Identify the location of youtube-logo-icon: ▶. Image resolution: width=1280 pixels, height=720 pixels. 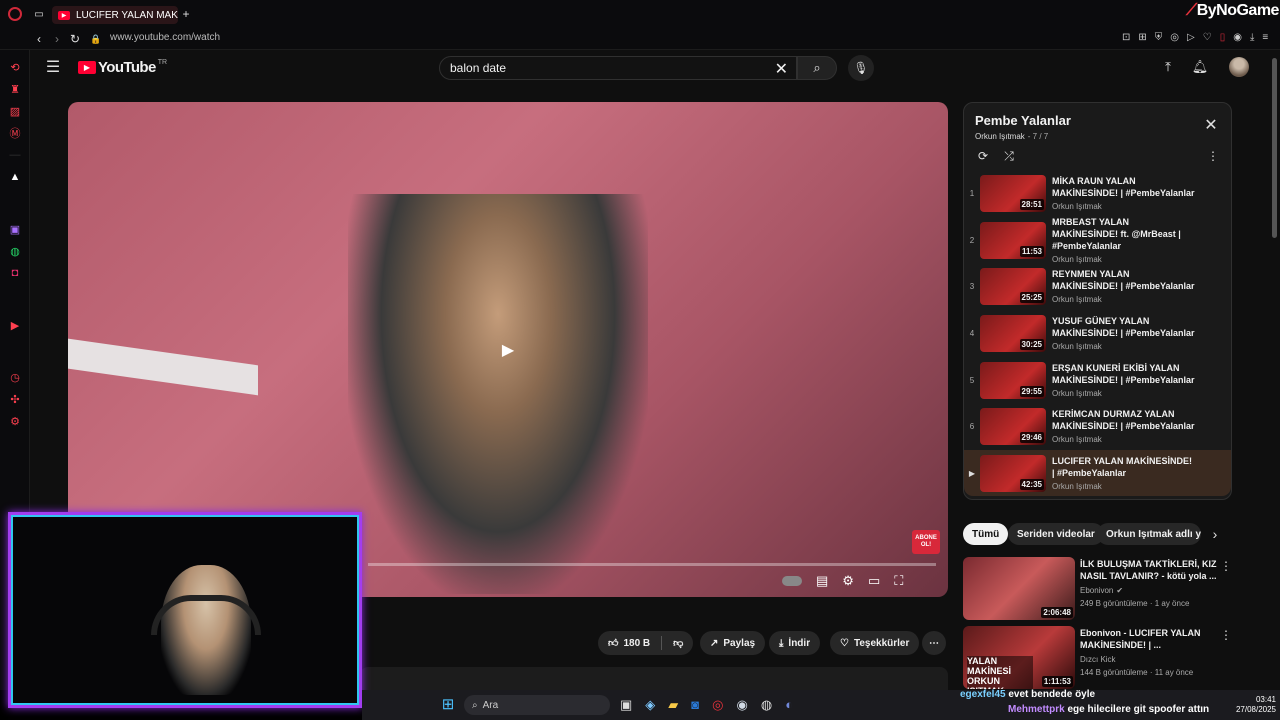
(87, 67).